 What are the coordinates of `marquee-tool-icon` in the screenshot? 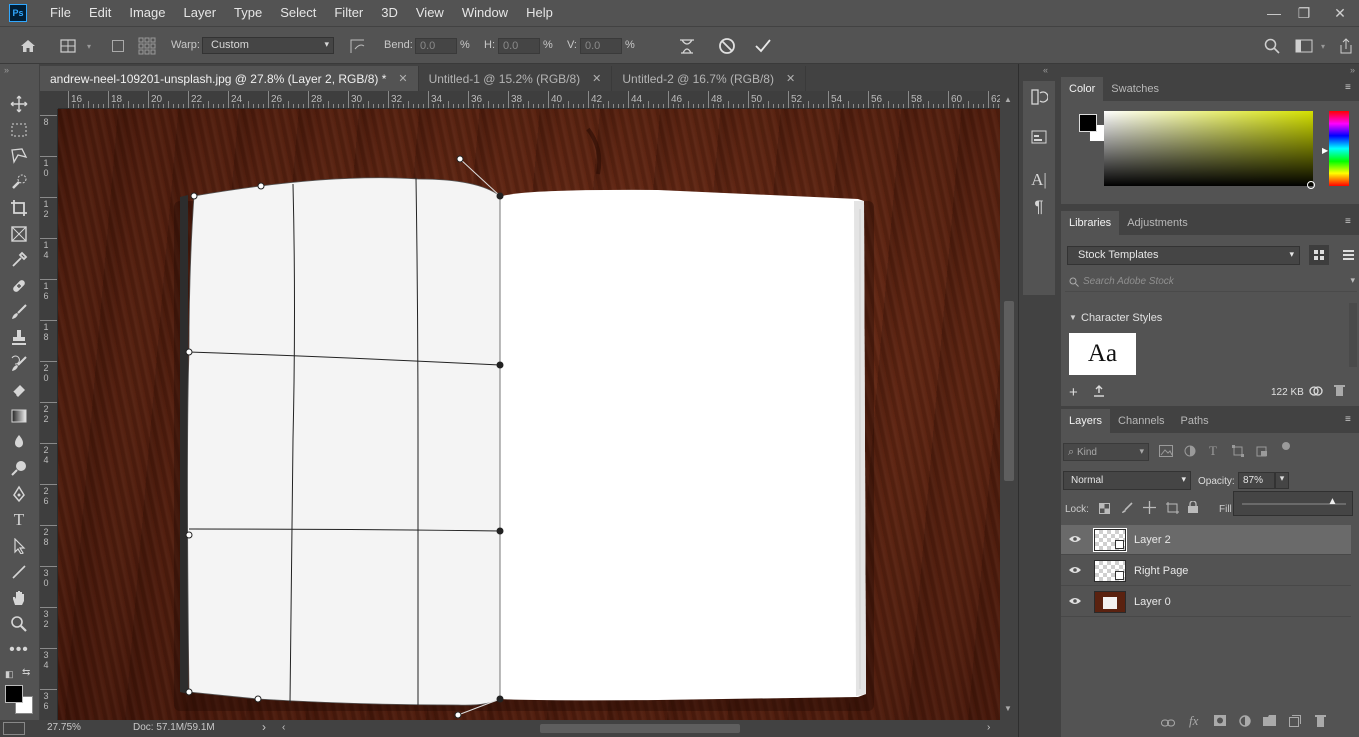 It's located at (19, 130).